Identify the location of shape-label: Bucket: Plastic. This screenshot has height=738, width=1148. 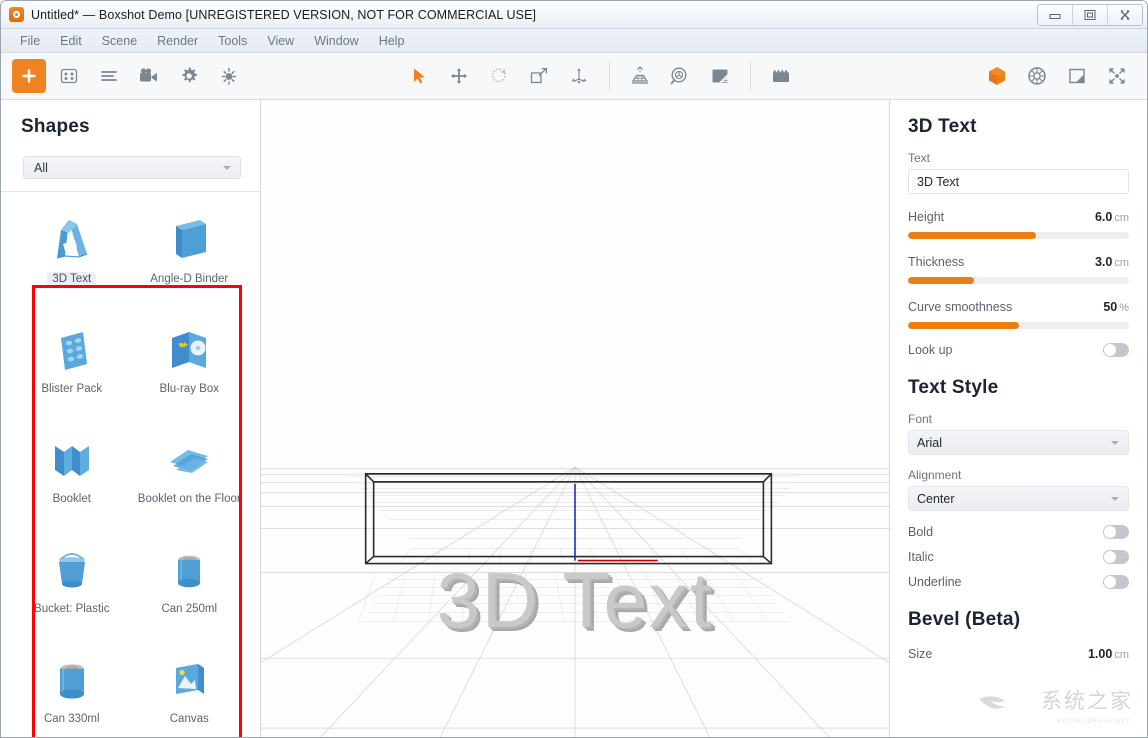
(72, 609).